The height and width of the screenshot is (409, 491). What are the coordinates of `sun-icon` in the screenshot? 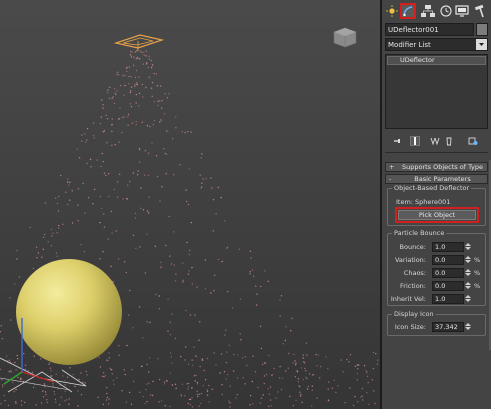 It's located at (392, 11).